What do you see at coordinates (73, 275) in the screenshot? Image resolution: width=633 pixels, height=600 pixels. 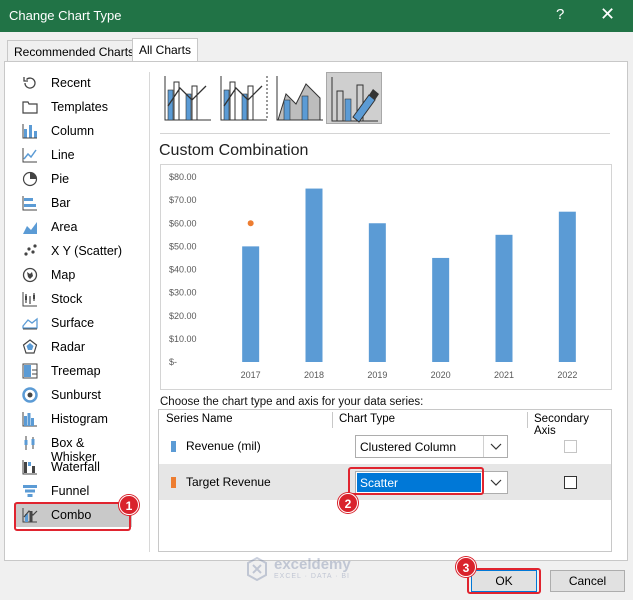 I see `sidebar-item-map: Map` at bounding box center [73, 275].